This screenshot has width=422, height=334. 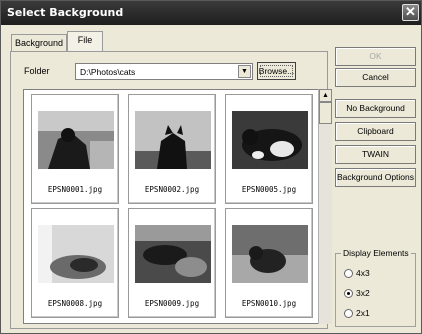 What do you see at coordinates (37, 71) in the screenshot?
I see `folder-label: Folder` at bounding box center [37, 71].